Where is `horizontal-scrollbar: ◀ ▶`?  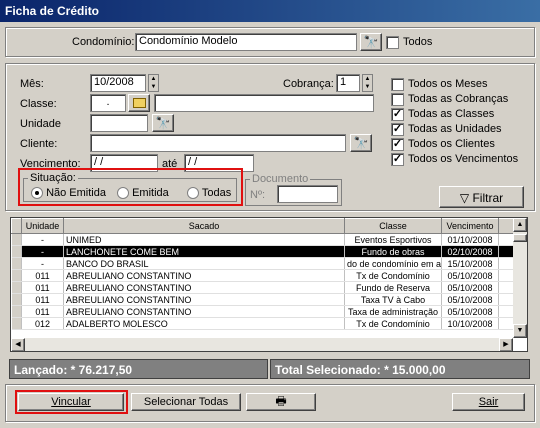
horizontal-scrollbar: ◀ ▶ is located at coordinates (262, 344).